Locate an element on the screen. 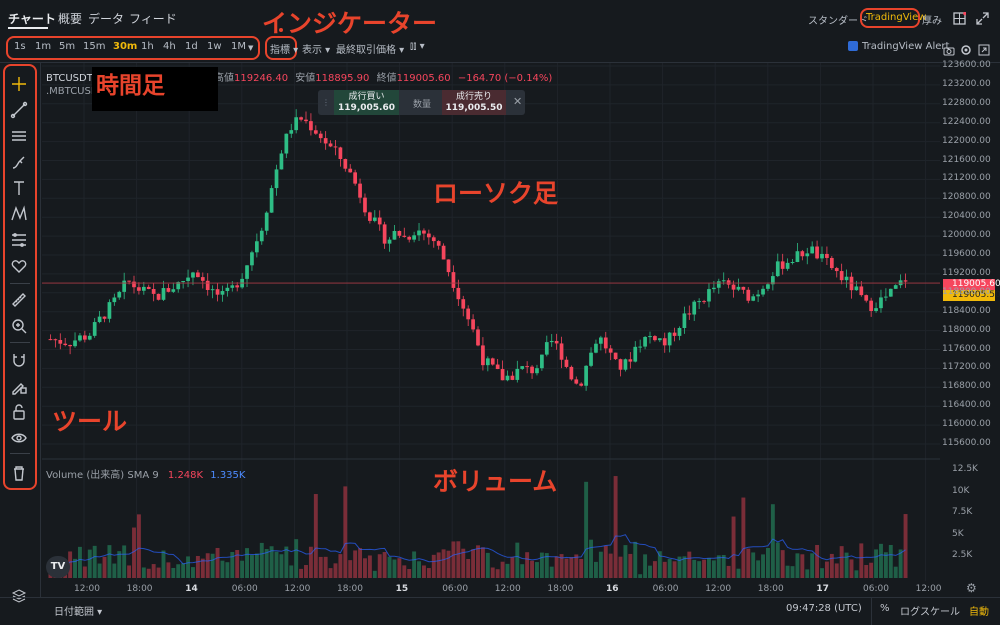 The height and width of the screenshot is (625, 1000). tradingview-alert-button: TradingView Alert is located at coordinates (905, 46).